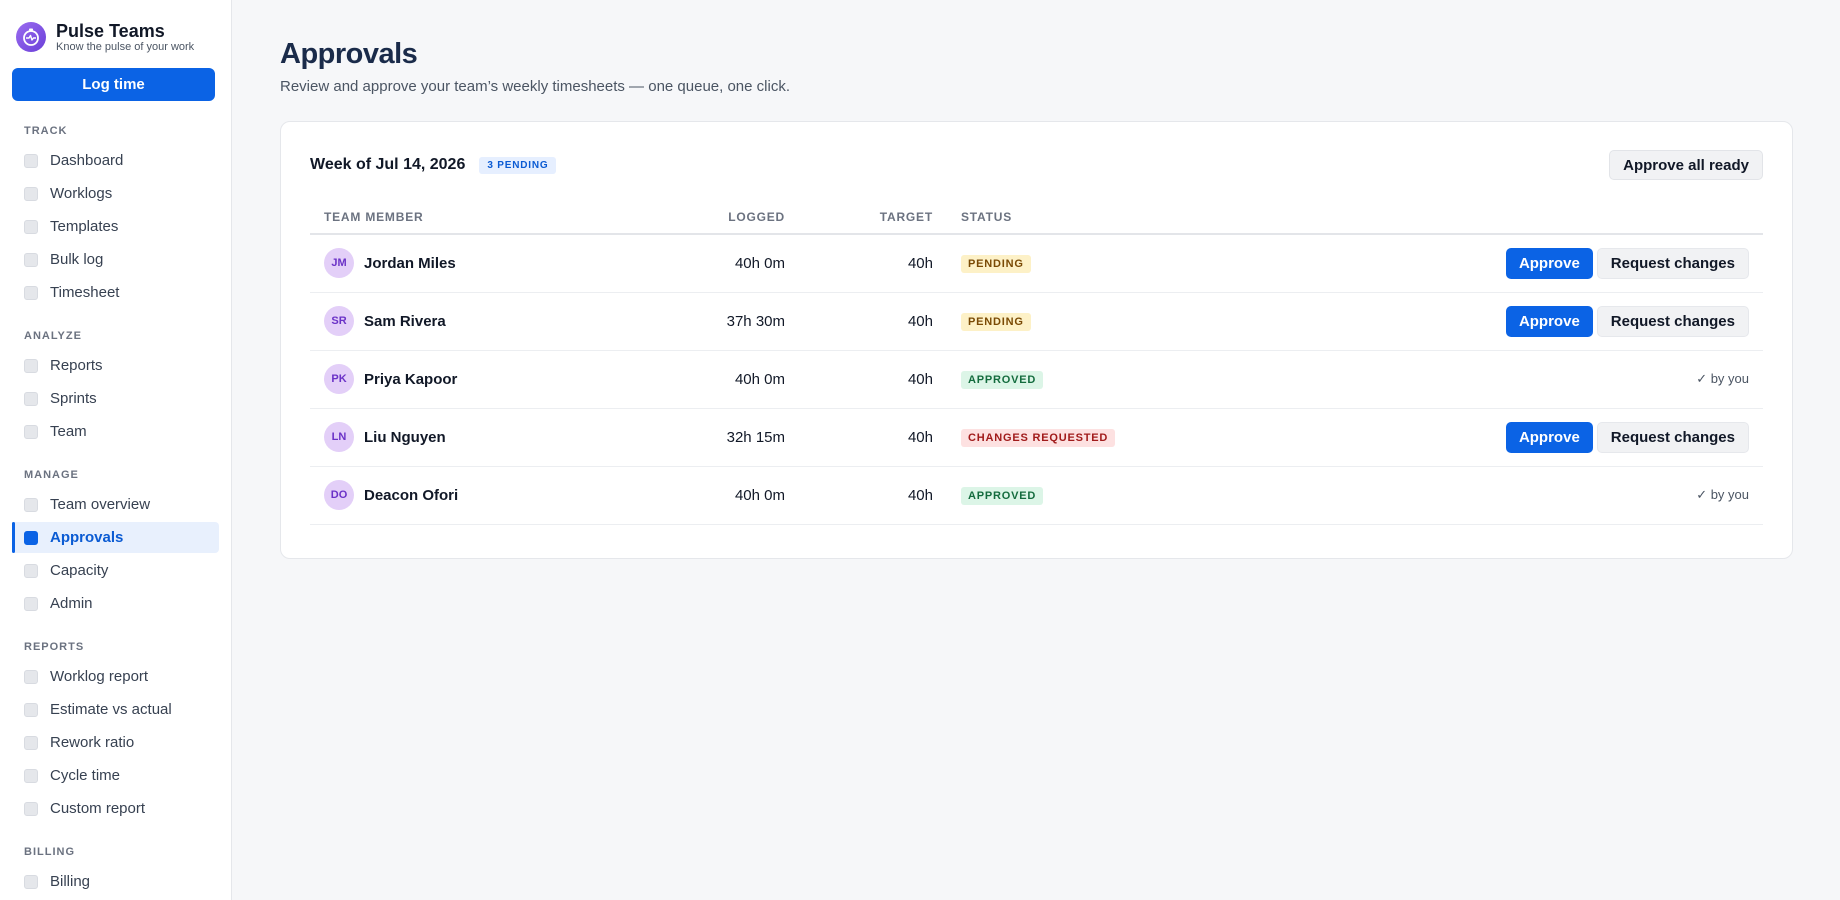 The width and height of the screenshot is (1840, 900). I want to click on nav-section-analyze: ANALYZE Reports Sprints Team, so click(115, 387).